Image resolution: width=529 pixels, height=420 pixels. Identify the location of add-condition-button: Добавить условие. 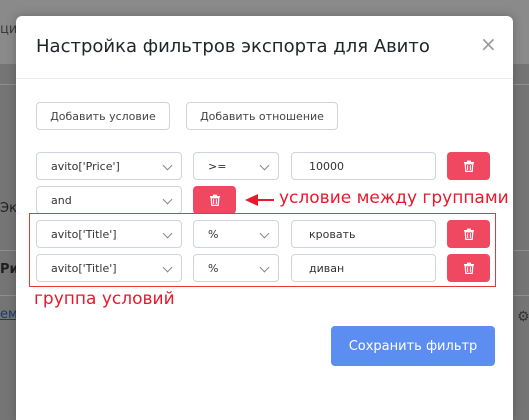
(103, 116).